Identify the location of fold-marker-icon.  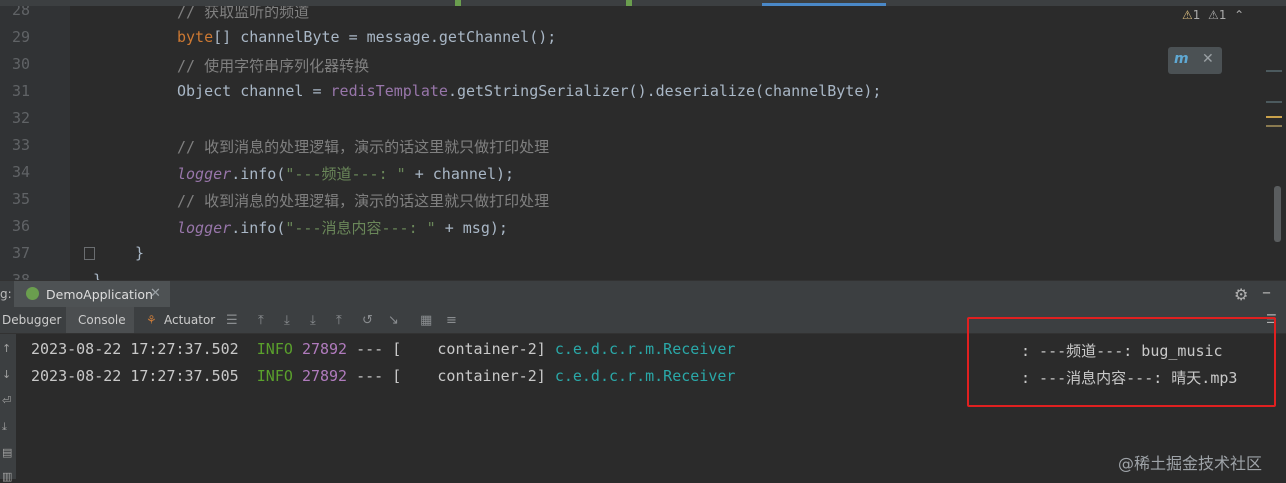
(89, 253).